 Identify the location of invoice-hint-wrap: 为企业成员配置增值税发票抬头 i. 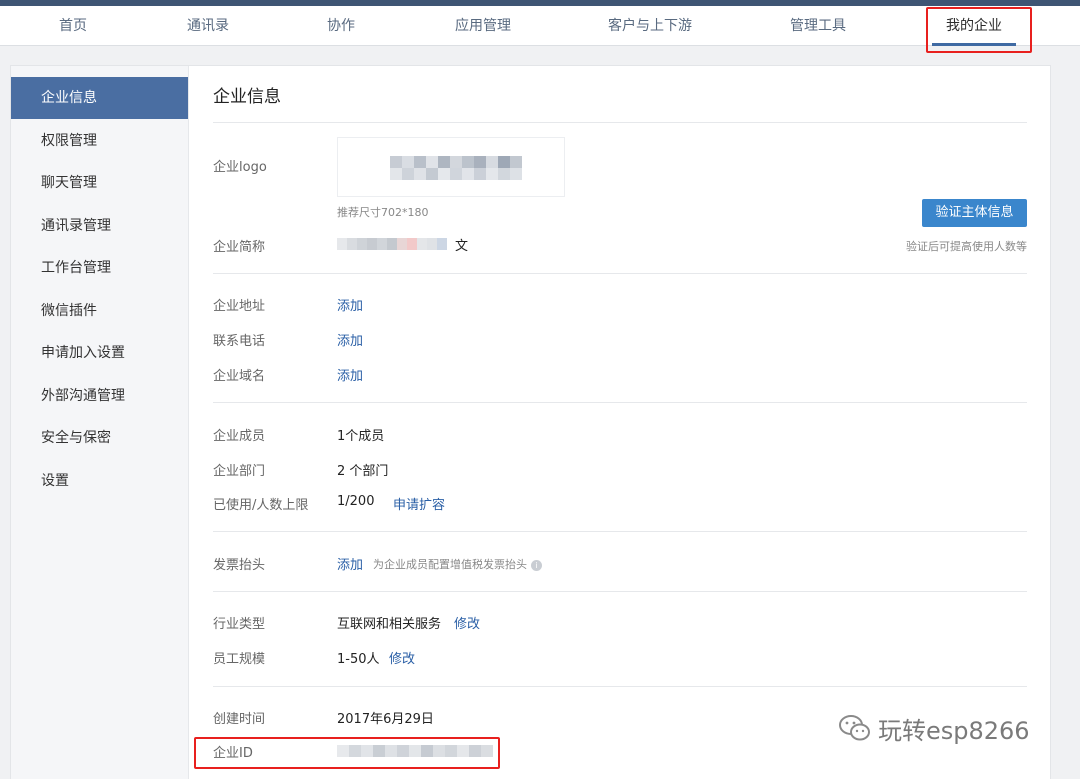
(457, 564).